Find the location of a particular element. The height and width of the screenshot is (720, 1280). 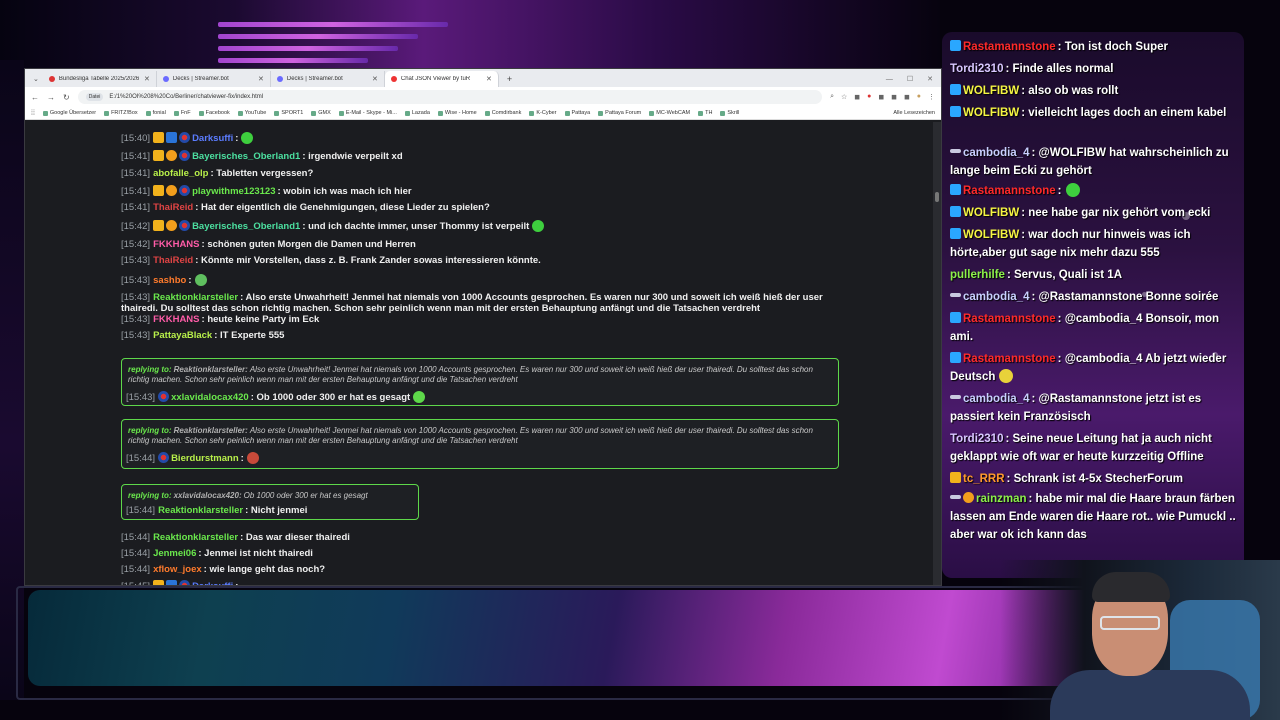

bookmark-item: Lazada is located at coordinates (417, 113).